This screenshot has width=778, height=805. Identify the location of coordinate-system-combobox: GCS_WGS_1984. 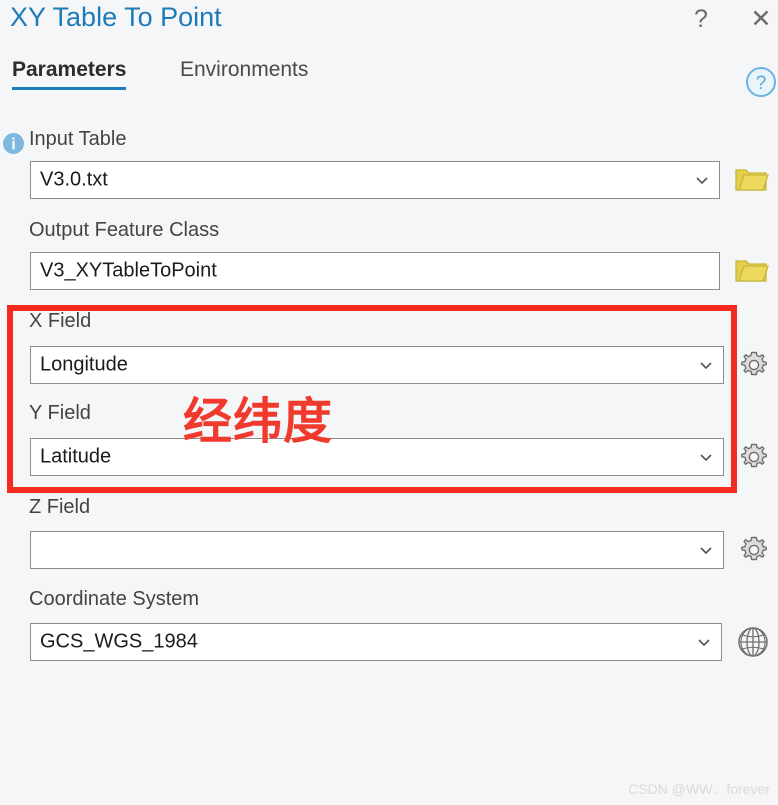
(376, 642).